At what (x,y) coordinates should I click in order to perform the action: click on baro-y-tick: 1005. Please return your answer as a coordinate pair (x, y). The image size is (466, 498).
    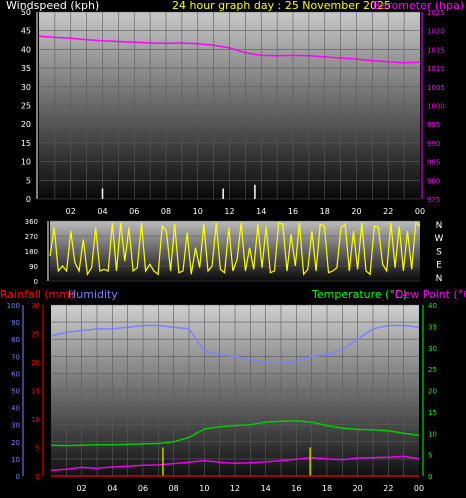
    Looking at the image, I should click on (436, 88).